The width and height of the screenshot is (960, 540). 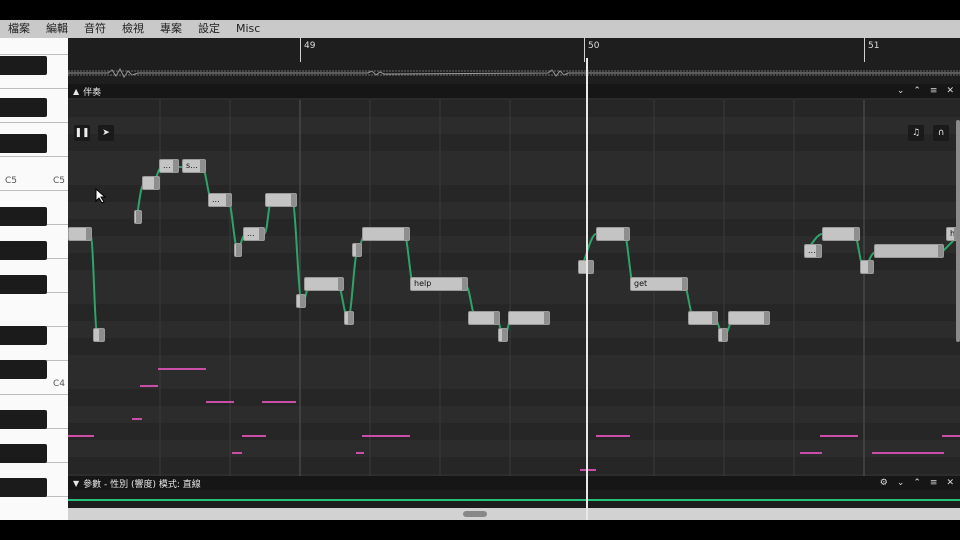 I want to click on menu-settings: 設定, so click(x=209, y=29).